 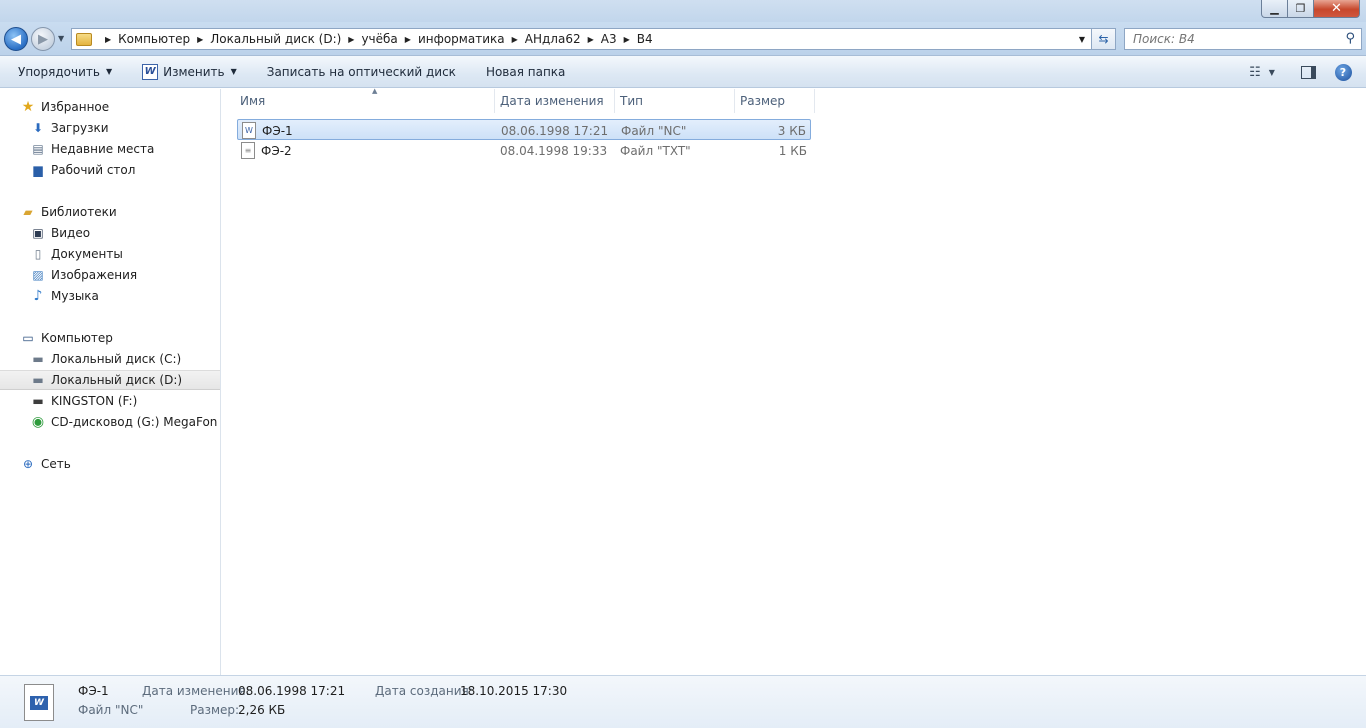 I want to click on file-name: ФЭ-1, so click(x=277, y=130).